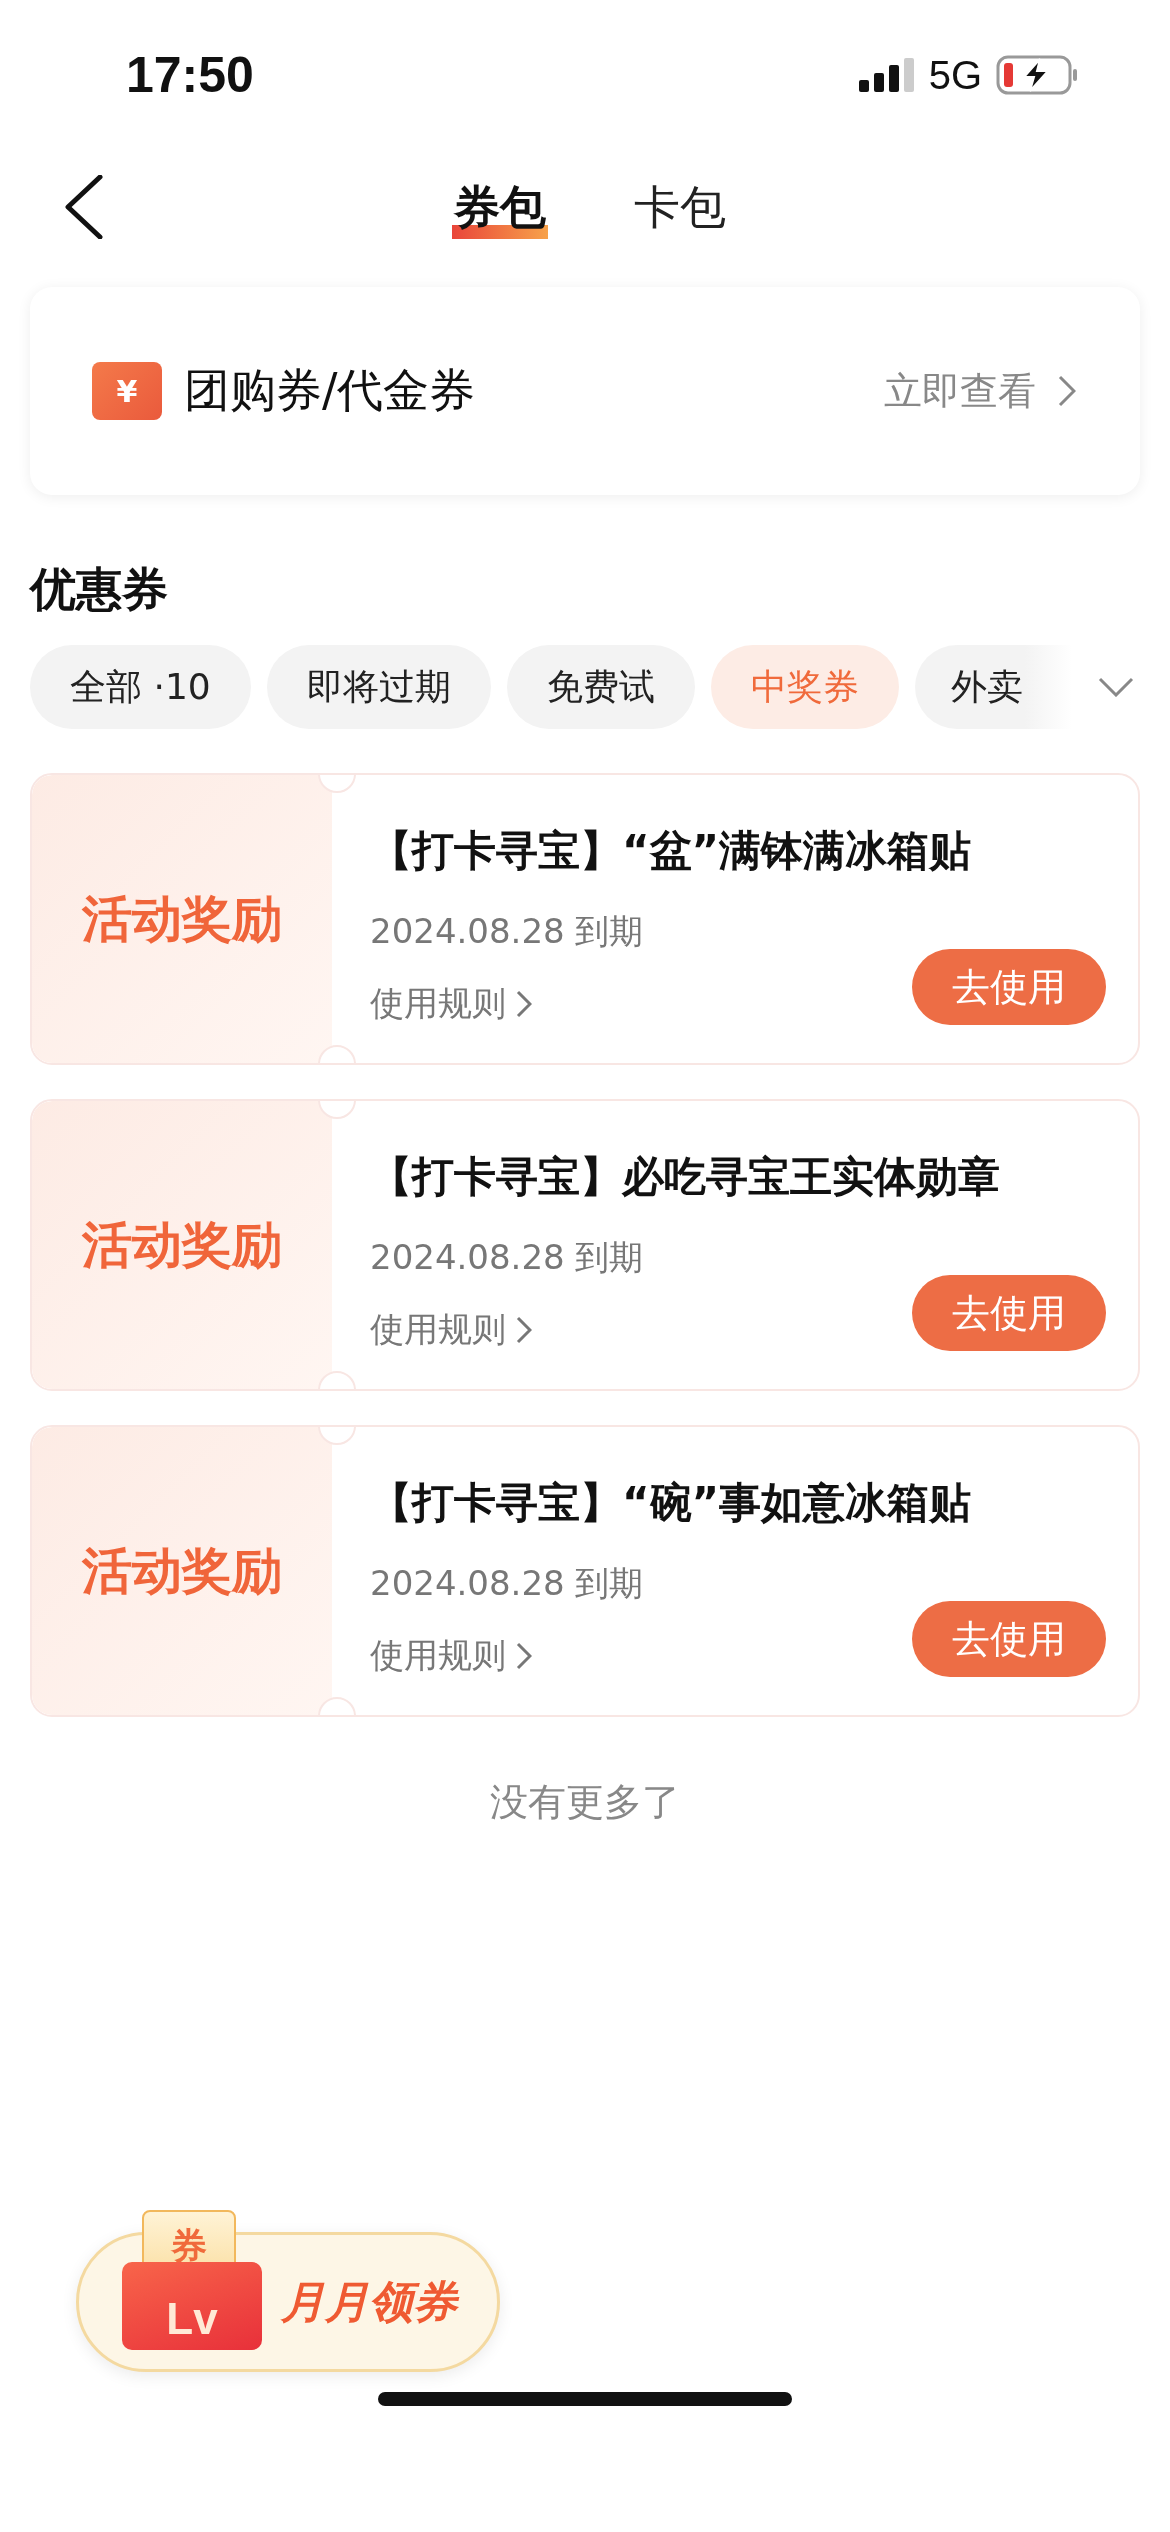 The width and height of the screenshot is (1170, 2532). I want to click on chevron-down-icon, so click(1116, 687).